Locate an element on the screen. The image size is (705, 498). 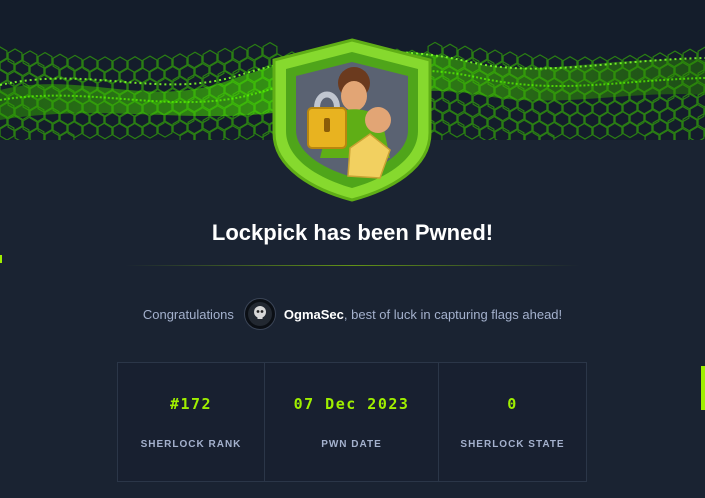
edge-marker is located at coordinates (1, 259).